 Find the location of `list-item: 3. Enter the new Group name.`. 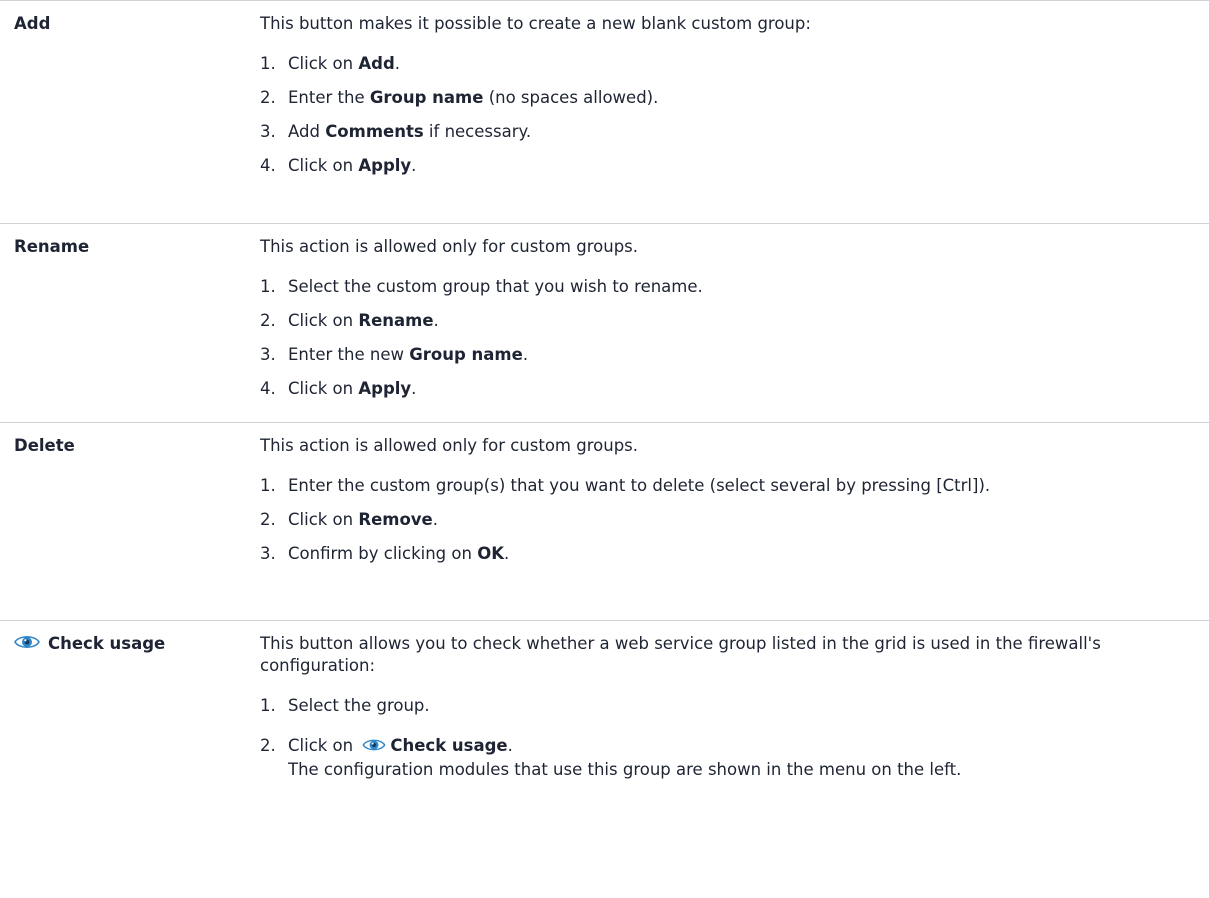

list-item: 3. Enter the new Group name. is located at coordinates (734, 355).